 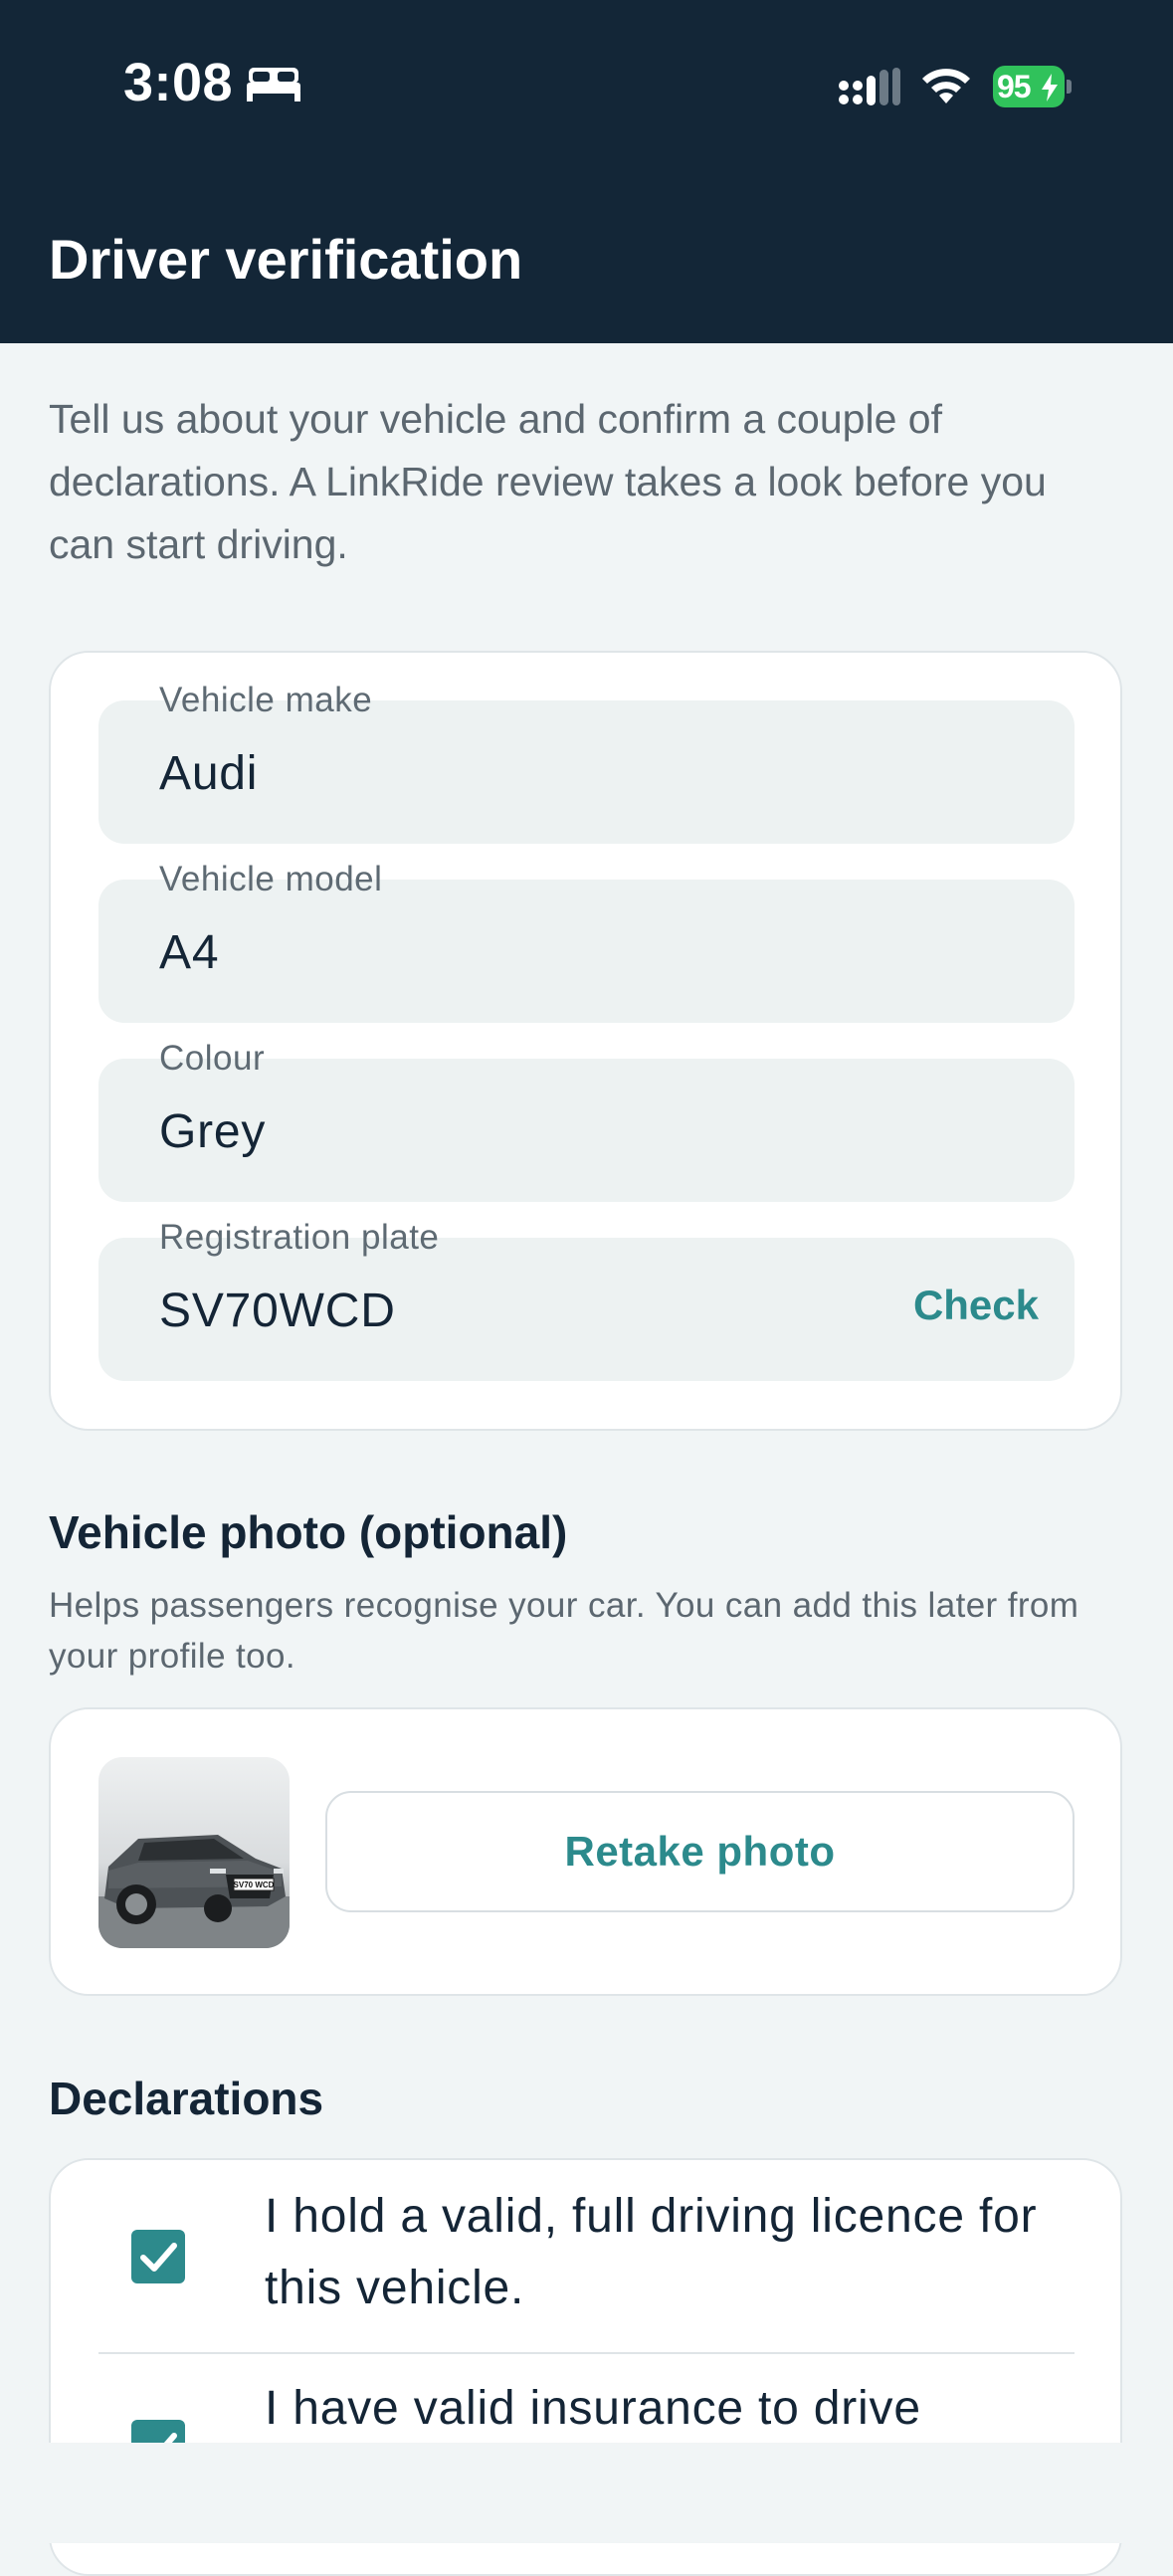 What do you see at coordinates (212, 1058) in the screenshot?
I see `colour-label: Colour` at bounding box center [212, 1058].